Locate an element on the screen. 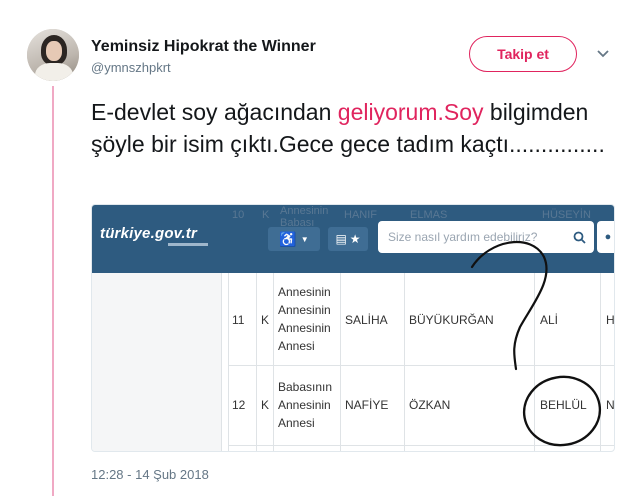 The image size is (640, 496). ghost-row-last-name: ELMAS is located at coordinates (429, 215).